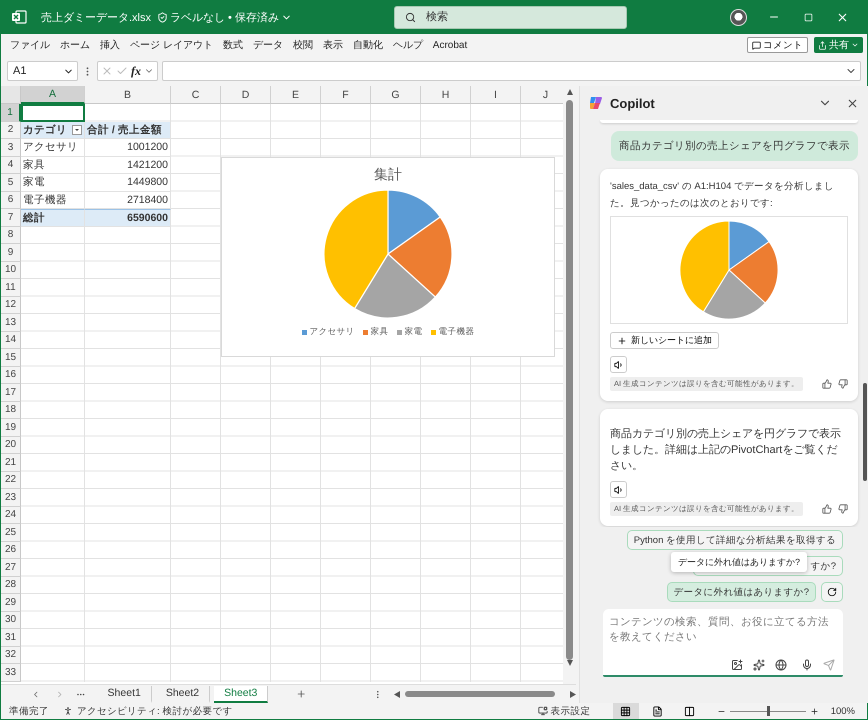  What do you see at coordinates (413, 332) in the screenshot?
I see `legend-label: 家電` at bounding box center [413, 332].